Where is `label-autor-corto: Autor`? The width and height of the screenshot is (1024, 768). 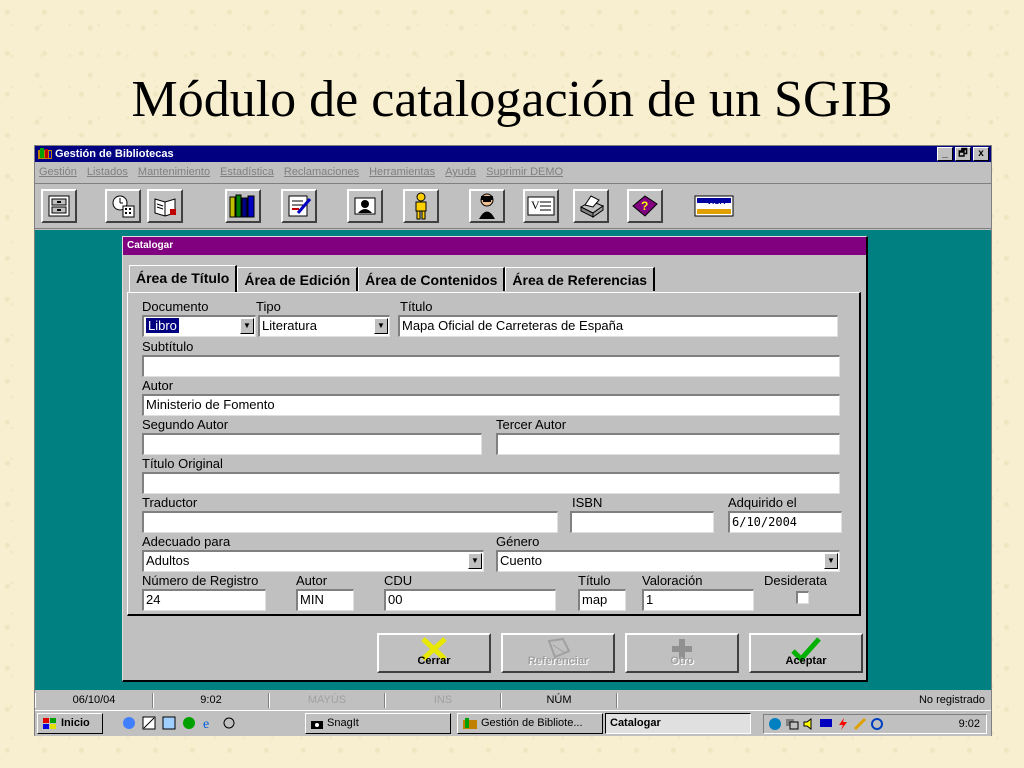
label-autor-corto: Autor is located at coordinates (312, 580).